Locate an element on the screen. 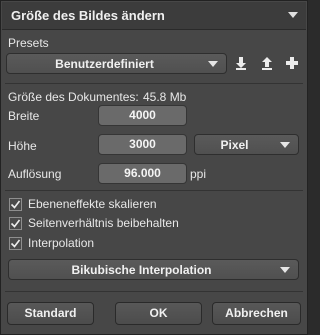  resolution-unit: ppi is located at coordinates (198, 174).